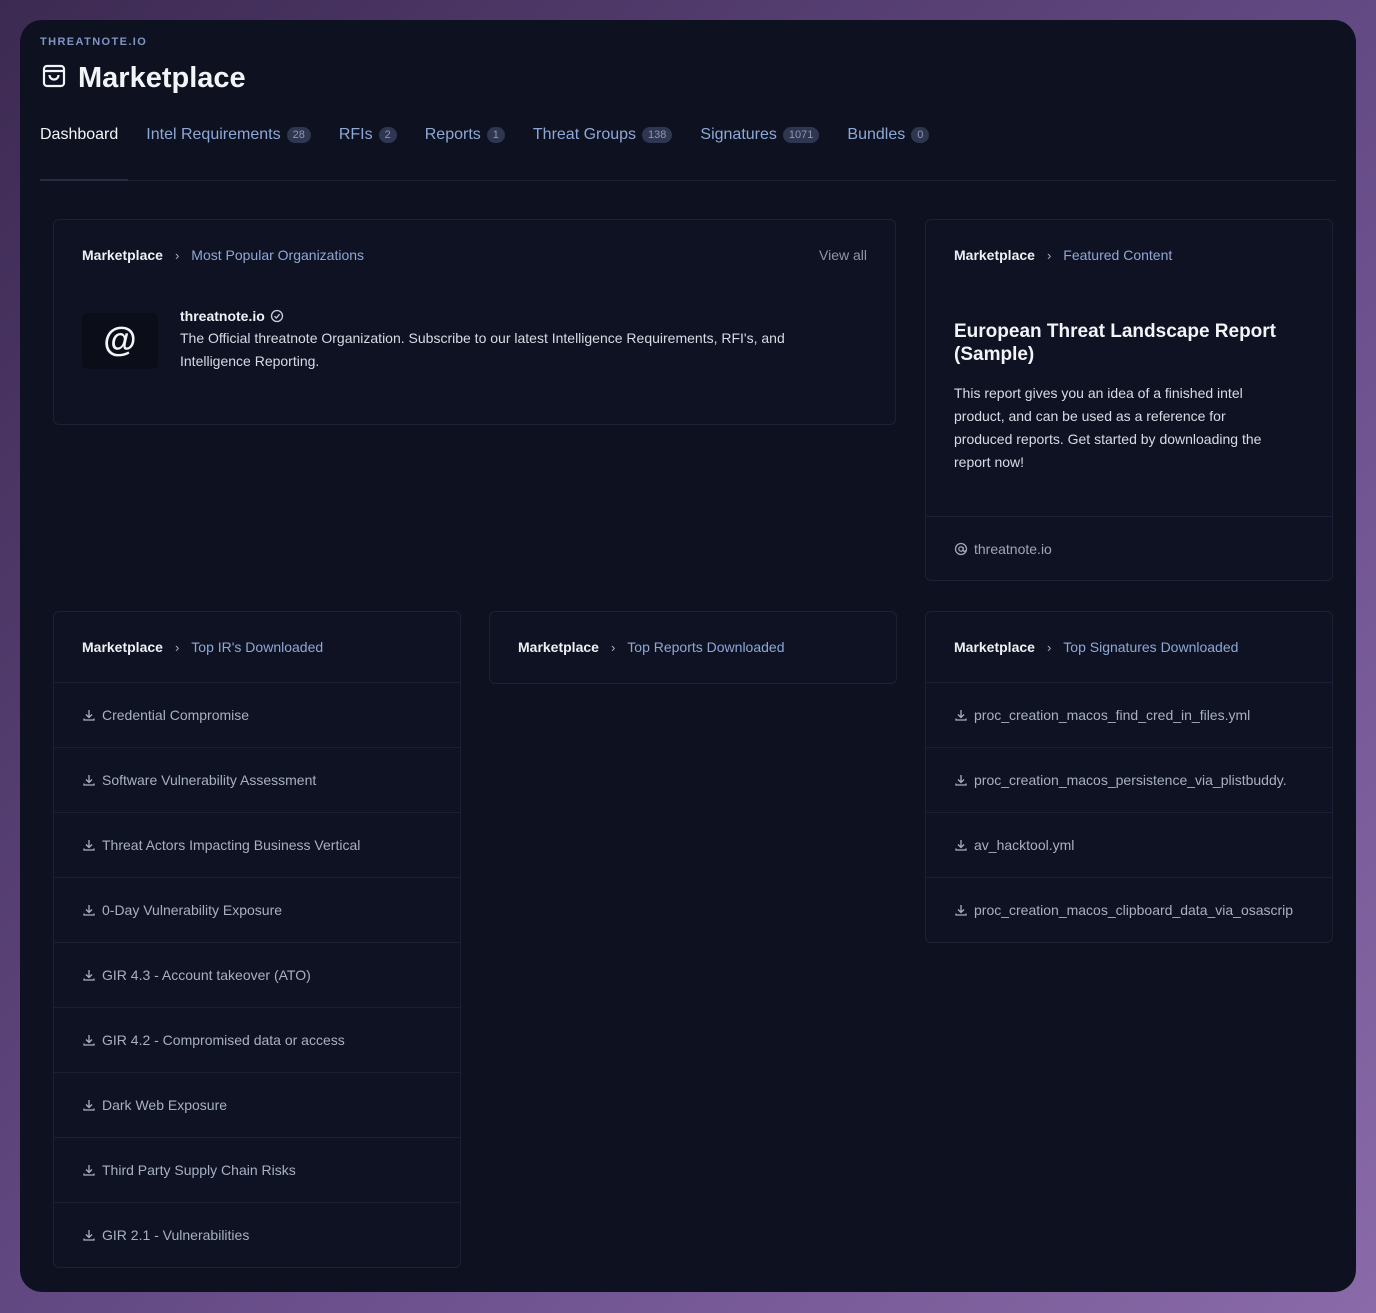 Image resolution: width=1376 pixels, height=1313 pixels. What do you see at coordinates (989, 462) in the screenshot?
I see `featured-description-line: report now!` at bounding box center [989, 462].